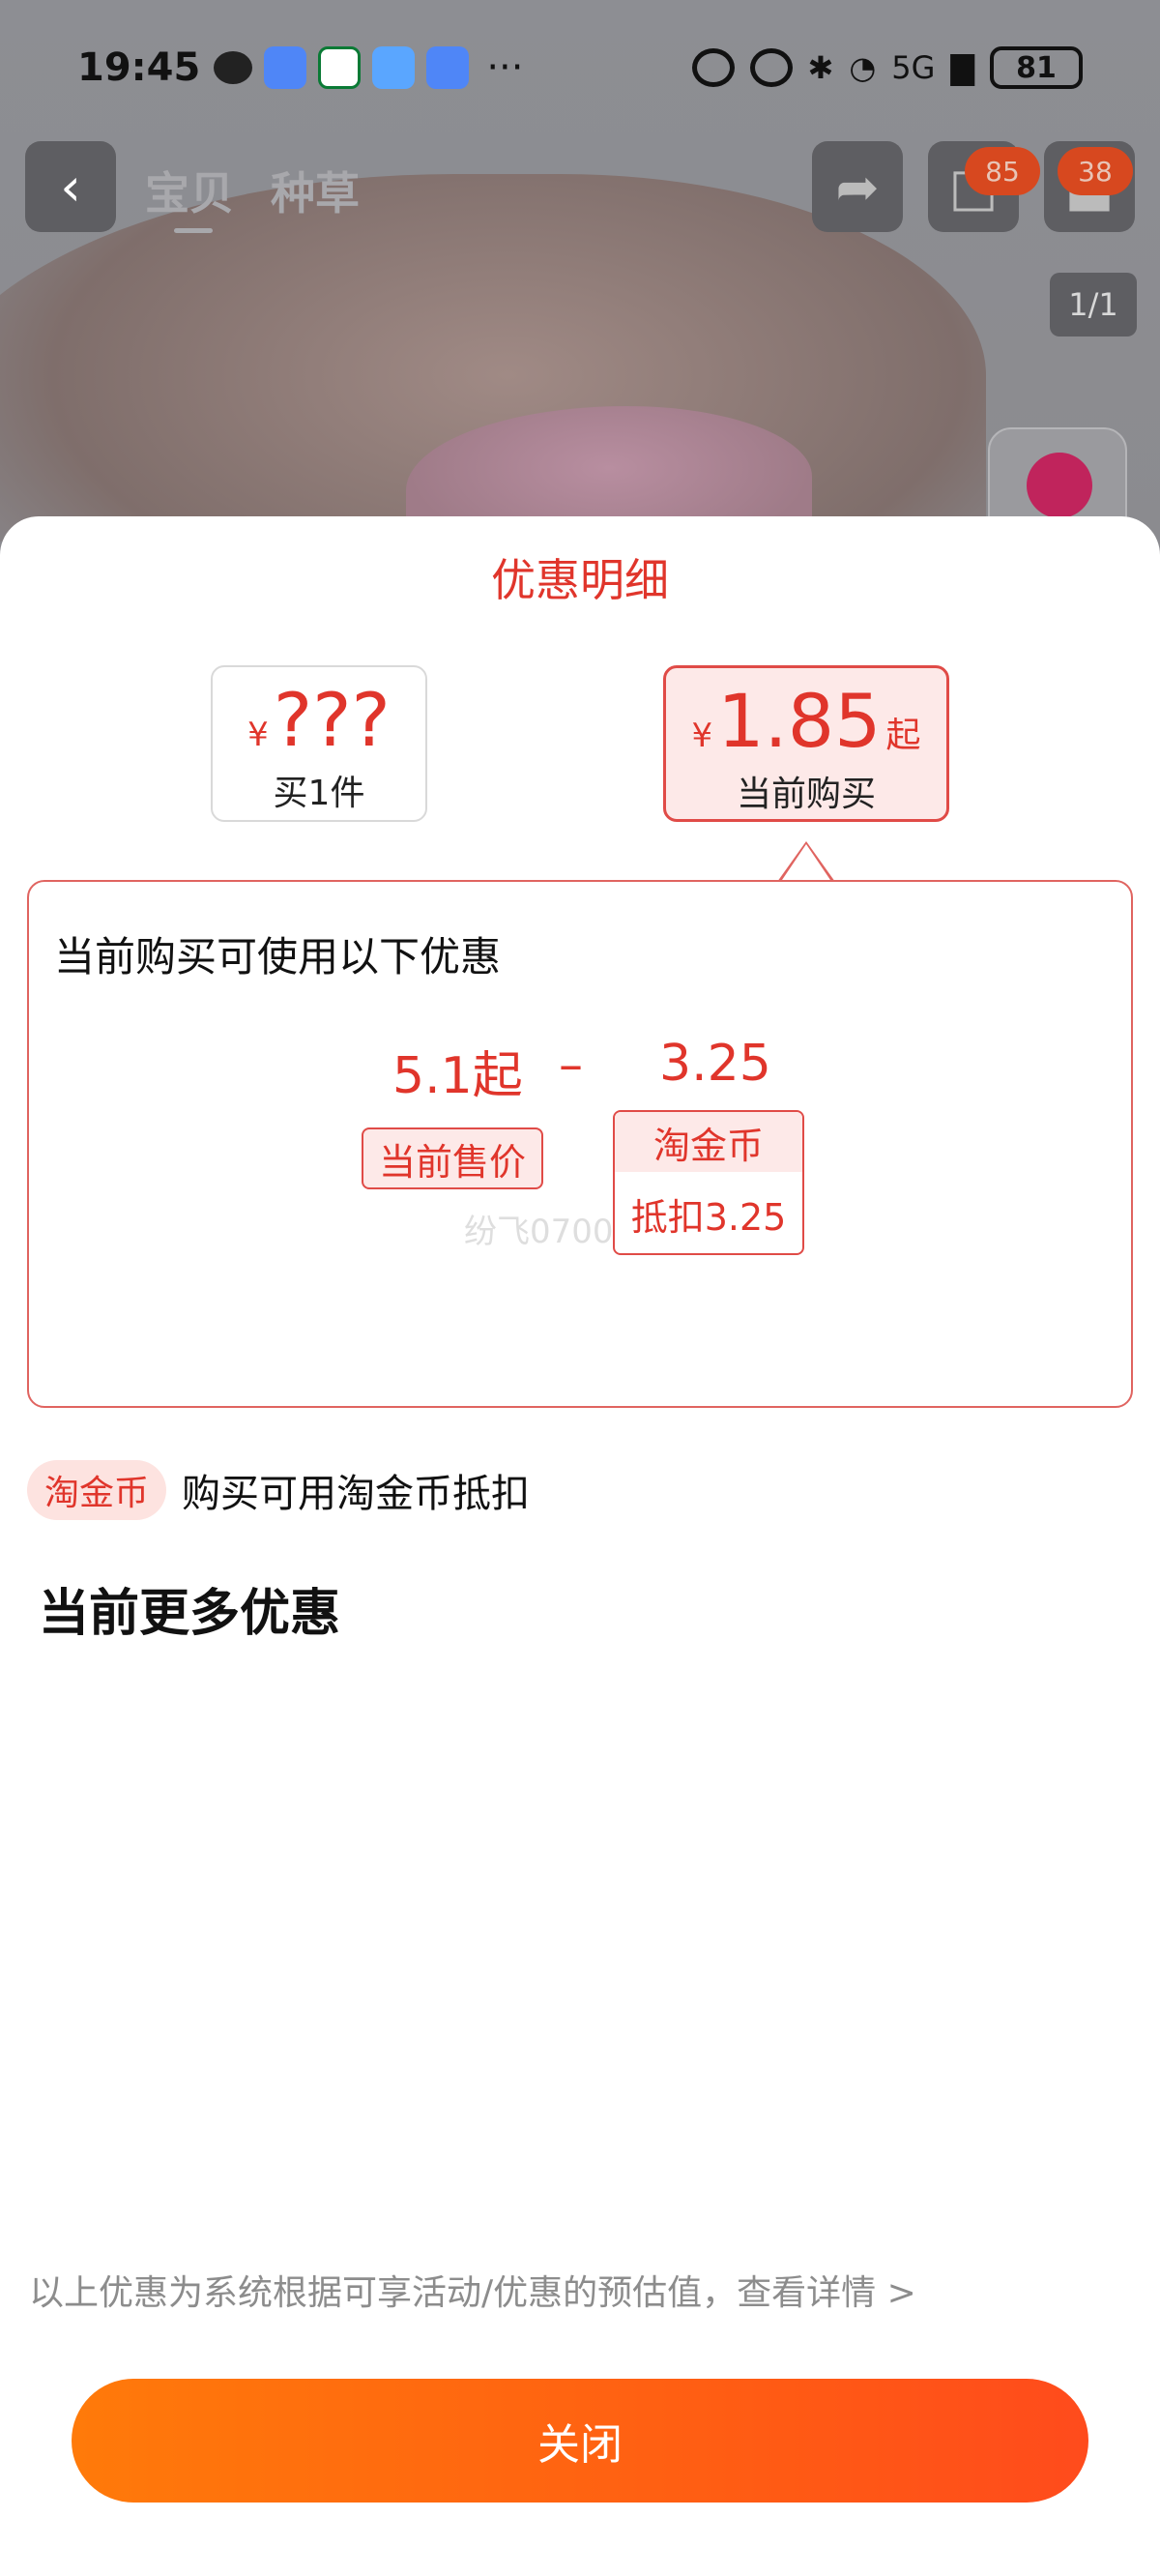 The width and height of the screenshot is (1160, 2576). I want to click on weather-icon, so click(394, 67).